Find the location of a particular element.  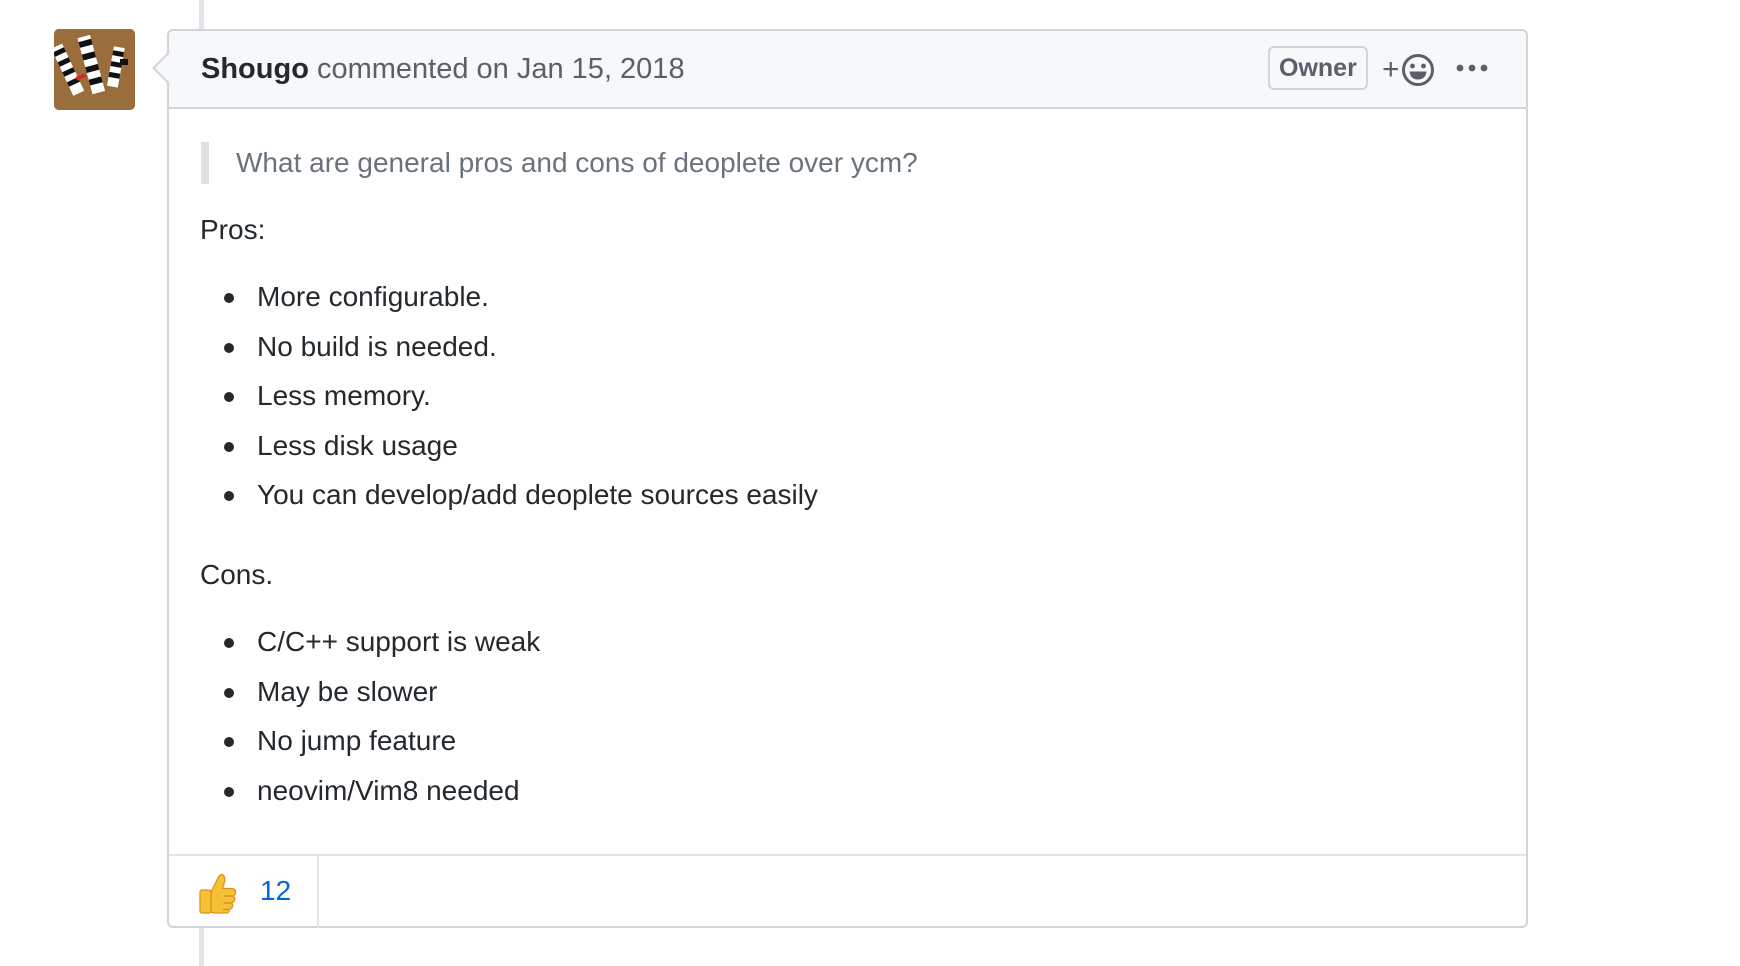

add-reaction-button: + is located at coordinates (1408, 70).